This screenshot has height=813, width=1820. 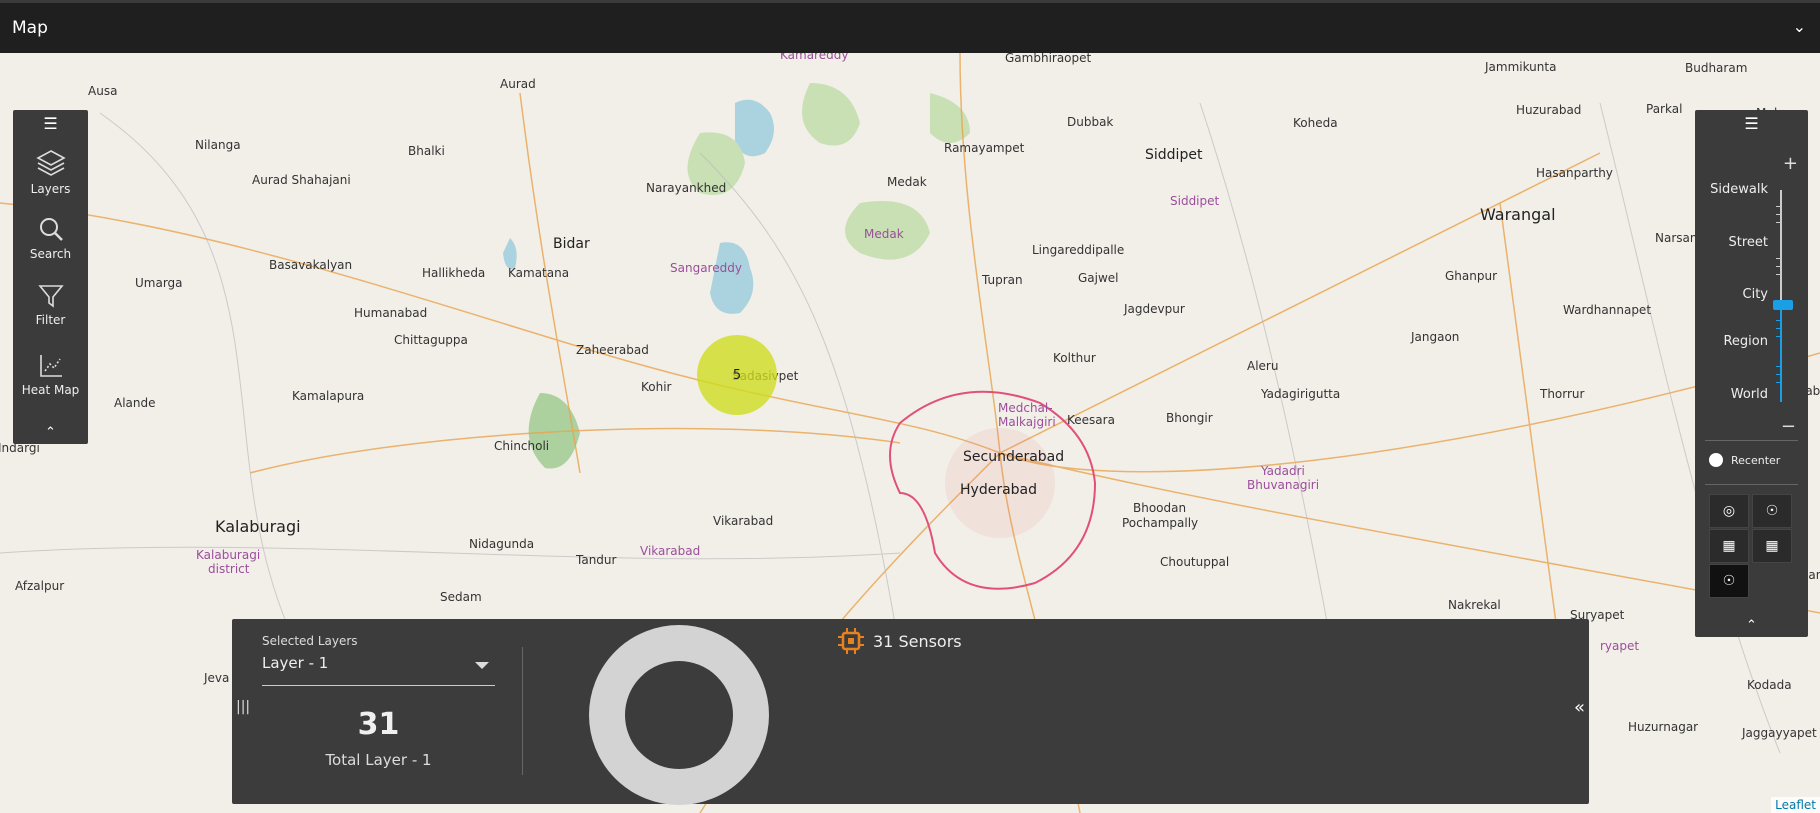 What do you see at coordinates (518, 84) in the screenshot?
I see `place-label: Aurad` at bounding box center [518, 84].